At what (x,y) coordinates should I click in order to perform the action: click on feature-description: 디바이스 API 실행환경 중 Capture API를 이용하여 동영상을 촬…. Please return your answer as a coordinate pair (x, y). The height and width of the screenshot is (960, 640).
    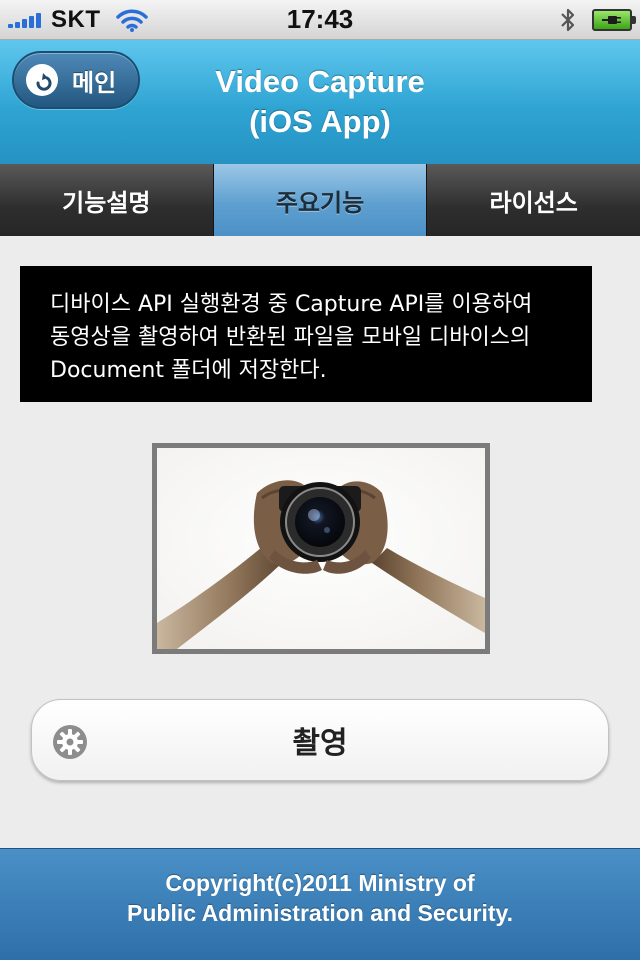
    Looking at the image, I should click on (306, 334).